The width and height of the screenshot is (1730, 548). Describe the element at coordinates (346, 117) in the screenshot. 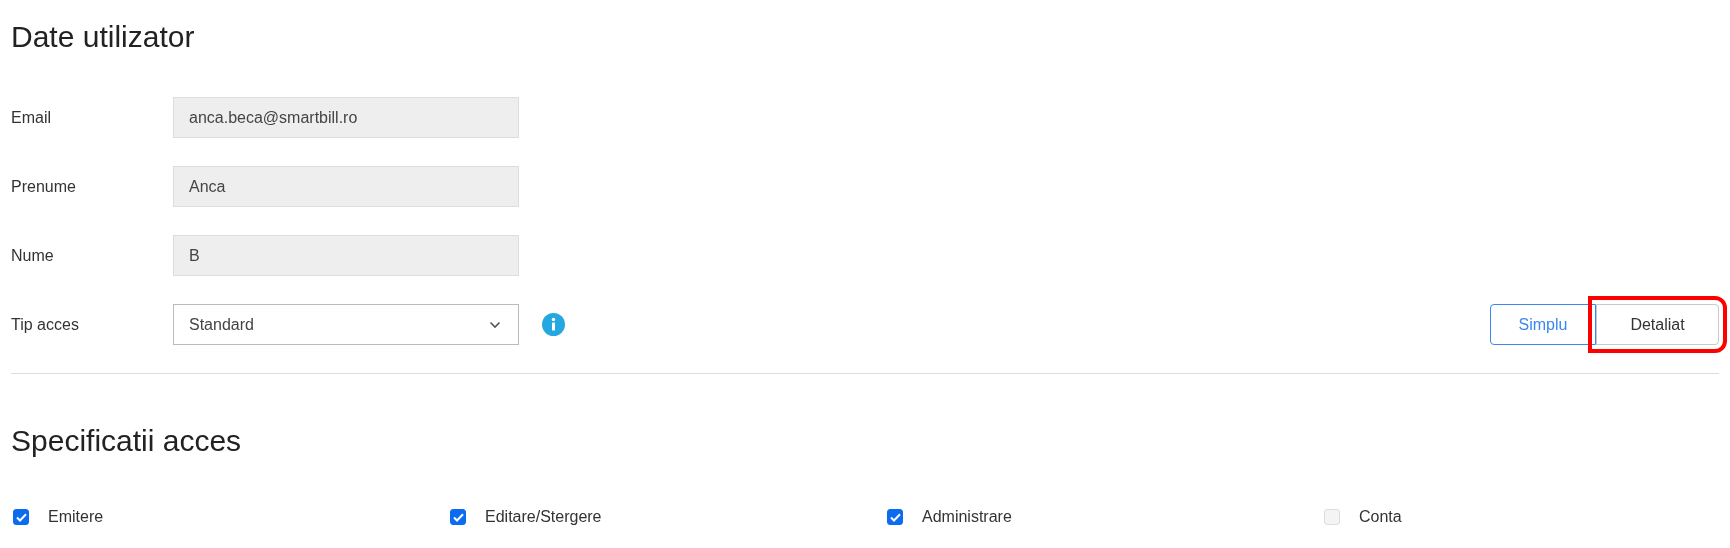

I see `input-field: anca.beca@smartbill.ro` at that location.